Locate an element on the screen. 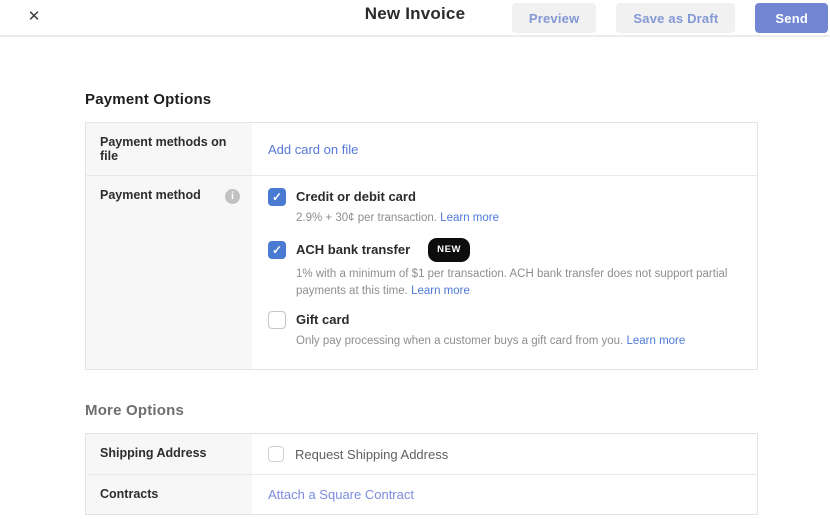  ach-checkbox: ✓ is located at coordinates (277, 250).